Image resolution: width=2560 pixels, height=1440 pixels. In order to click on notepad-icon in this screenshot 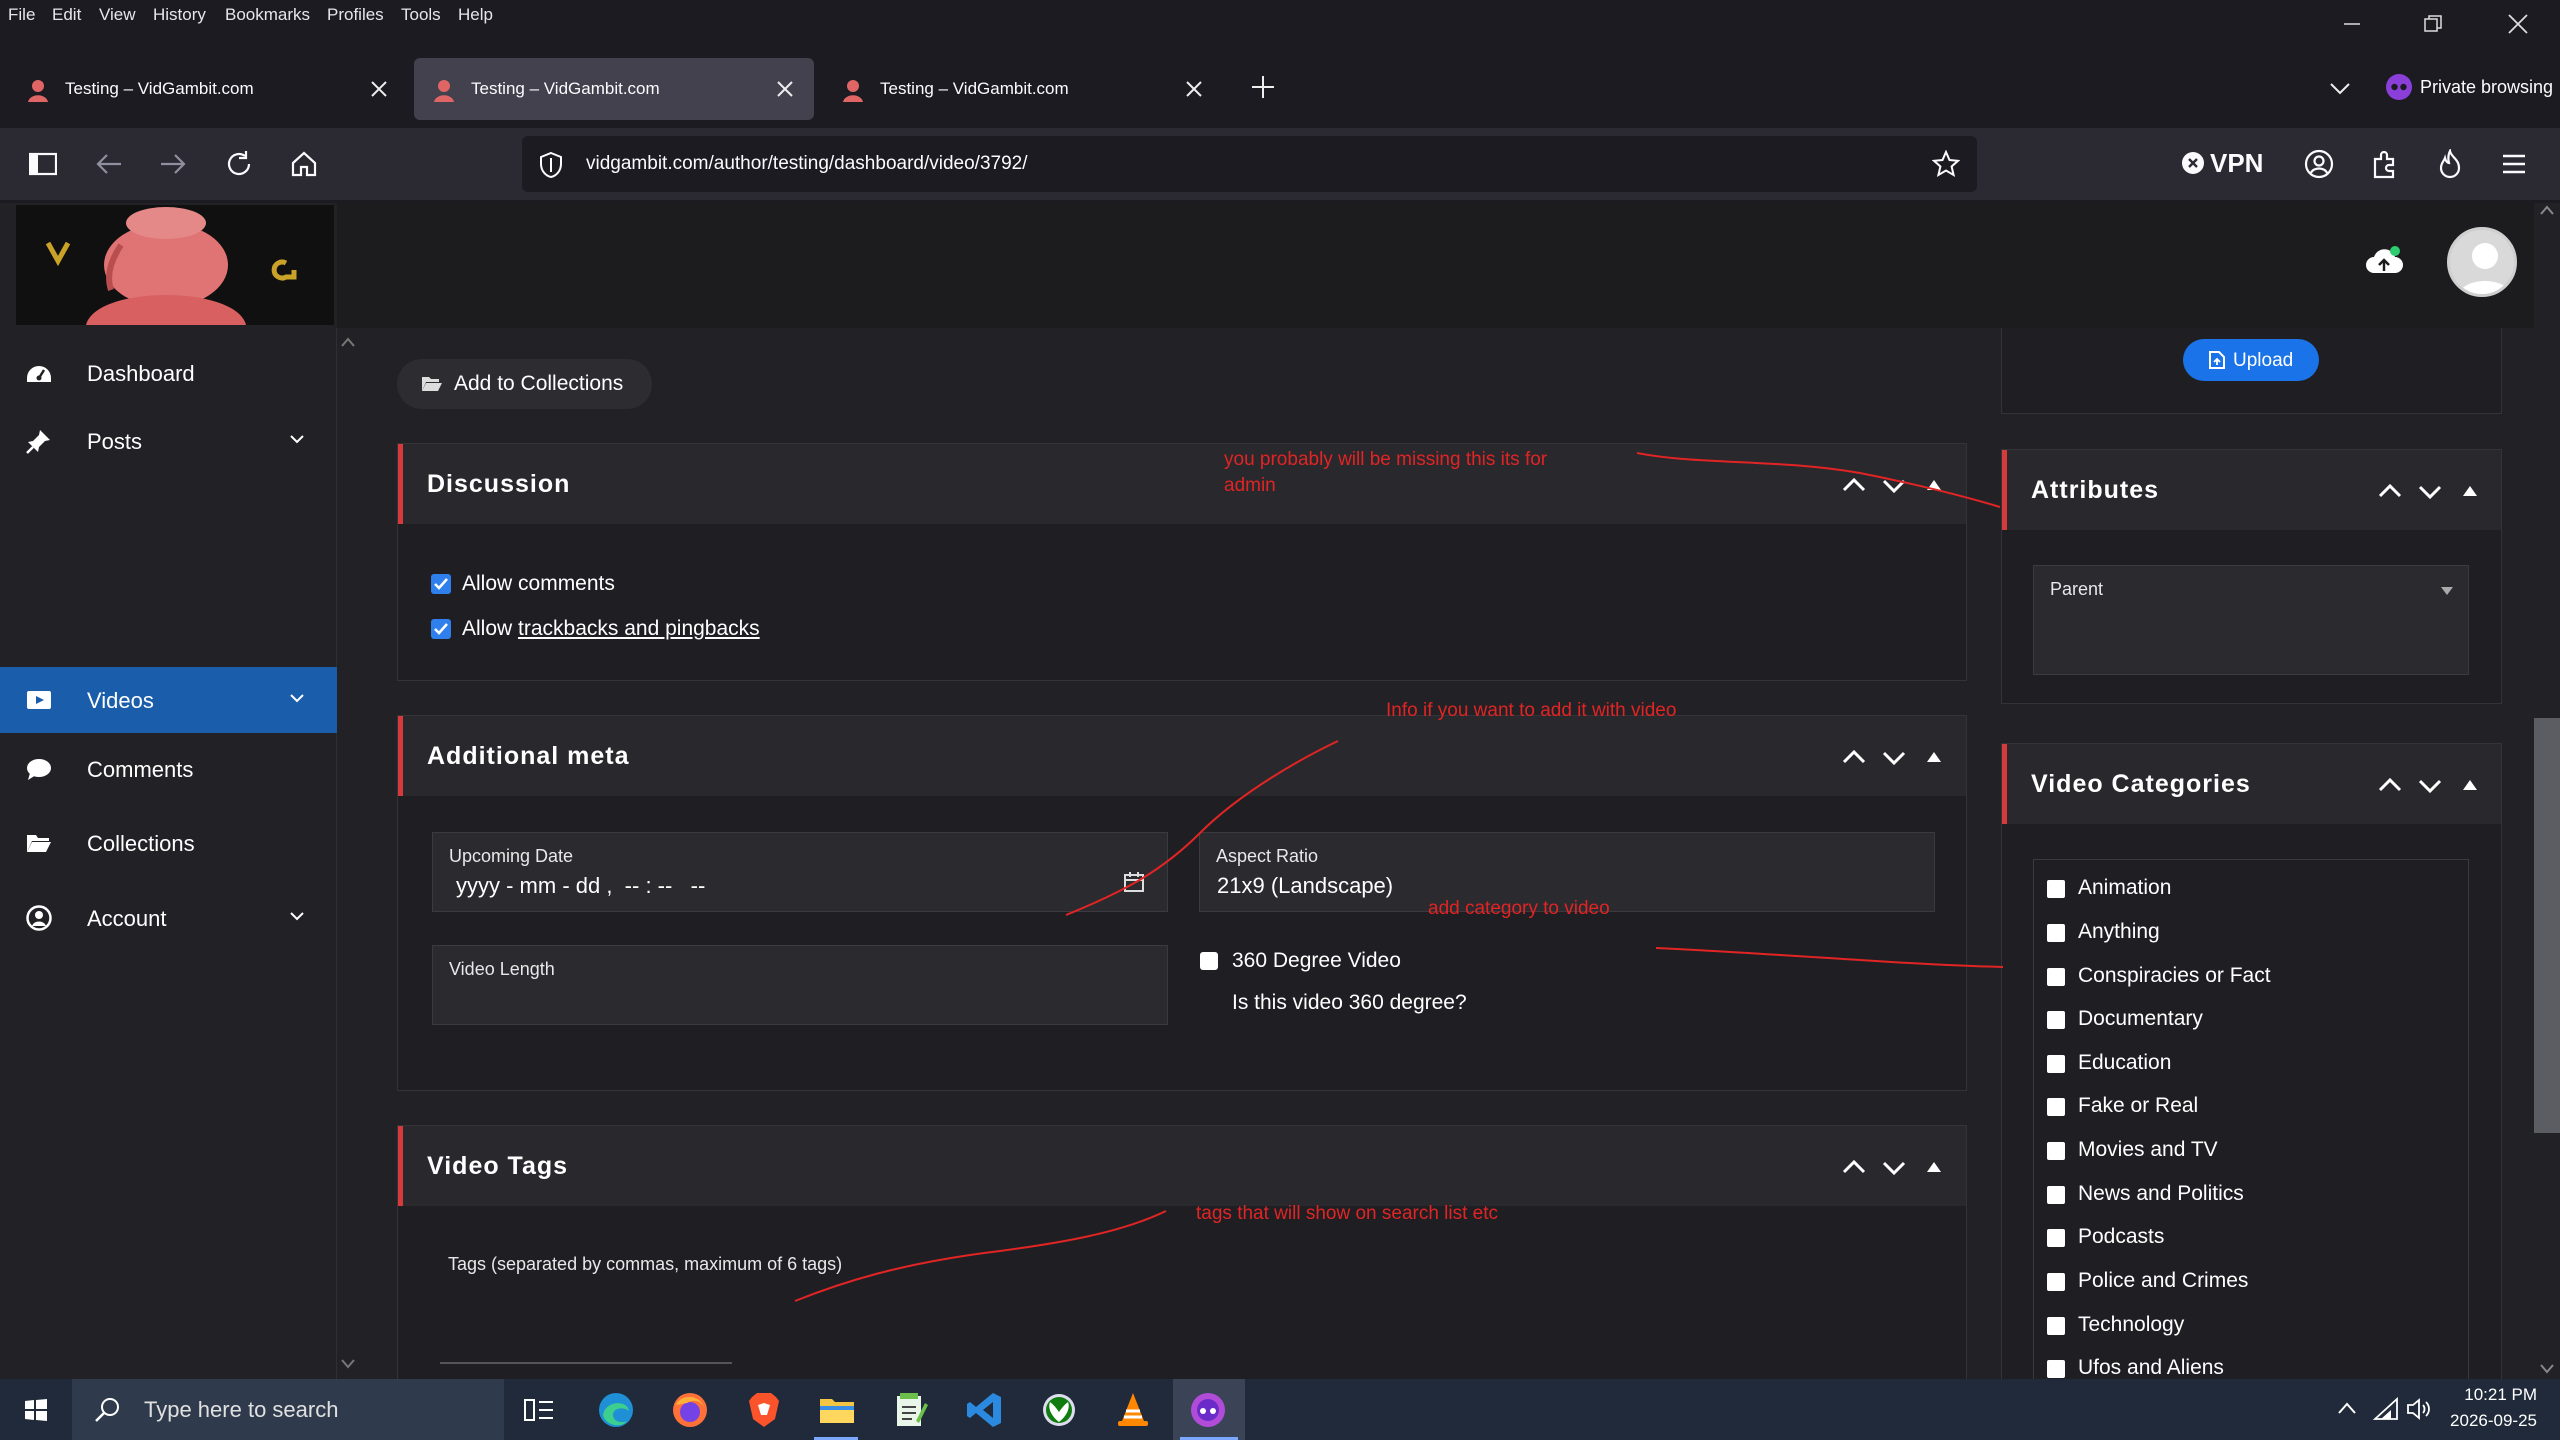, I will do `click(912, 1409)`.